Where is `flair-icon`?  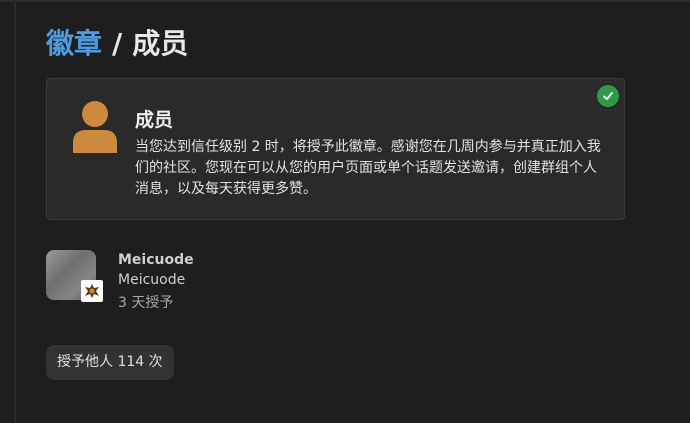 flair-icon is located at coordinates (92, 291).